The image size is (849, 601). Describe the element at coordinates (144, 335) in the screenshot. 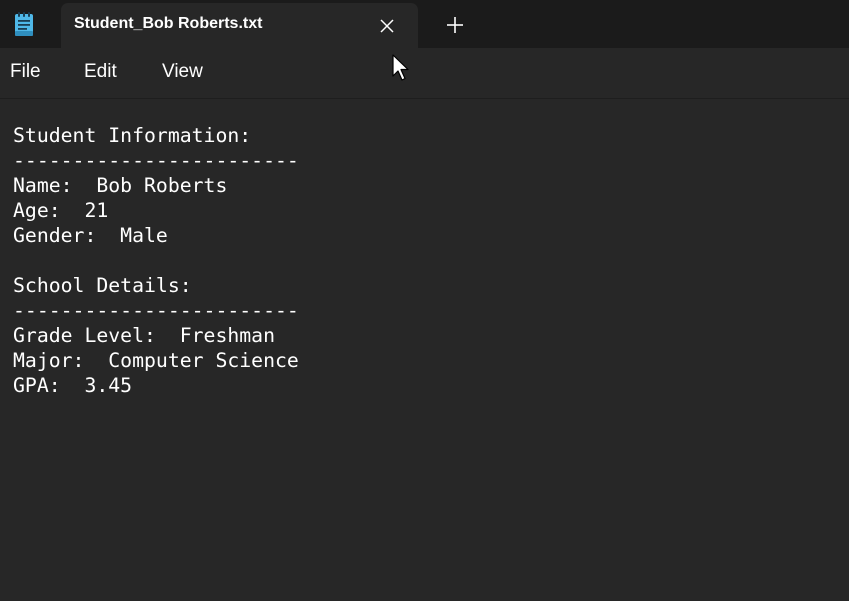

I see `document-line: Grade Level: Freshman` at that location.